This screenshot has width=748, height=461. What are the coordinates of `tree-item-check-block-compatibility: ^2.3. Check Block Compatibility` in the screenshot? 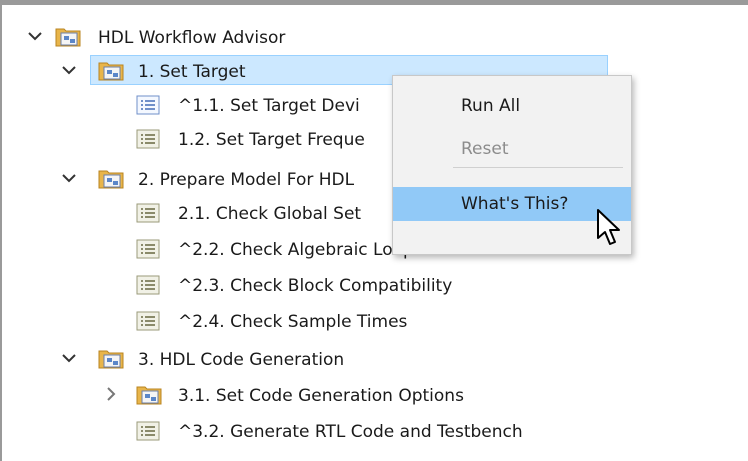 It's located at (315, 286).